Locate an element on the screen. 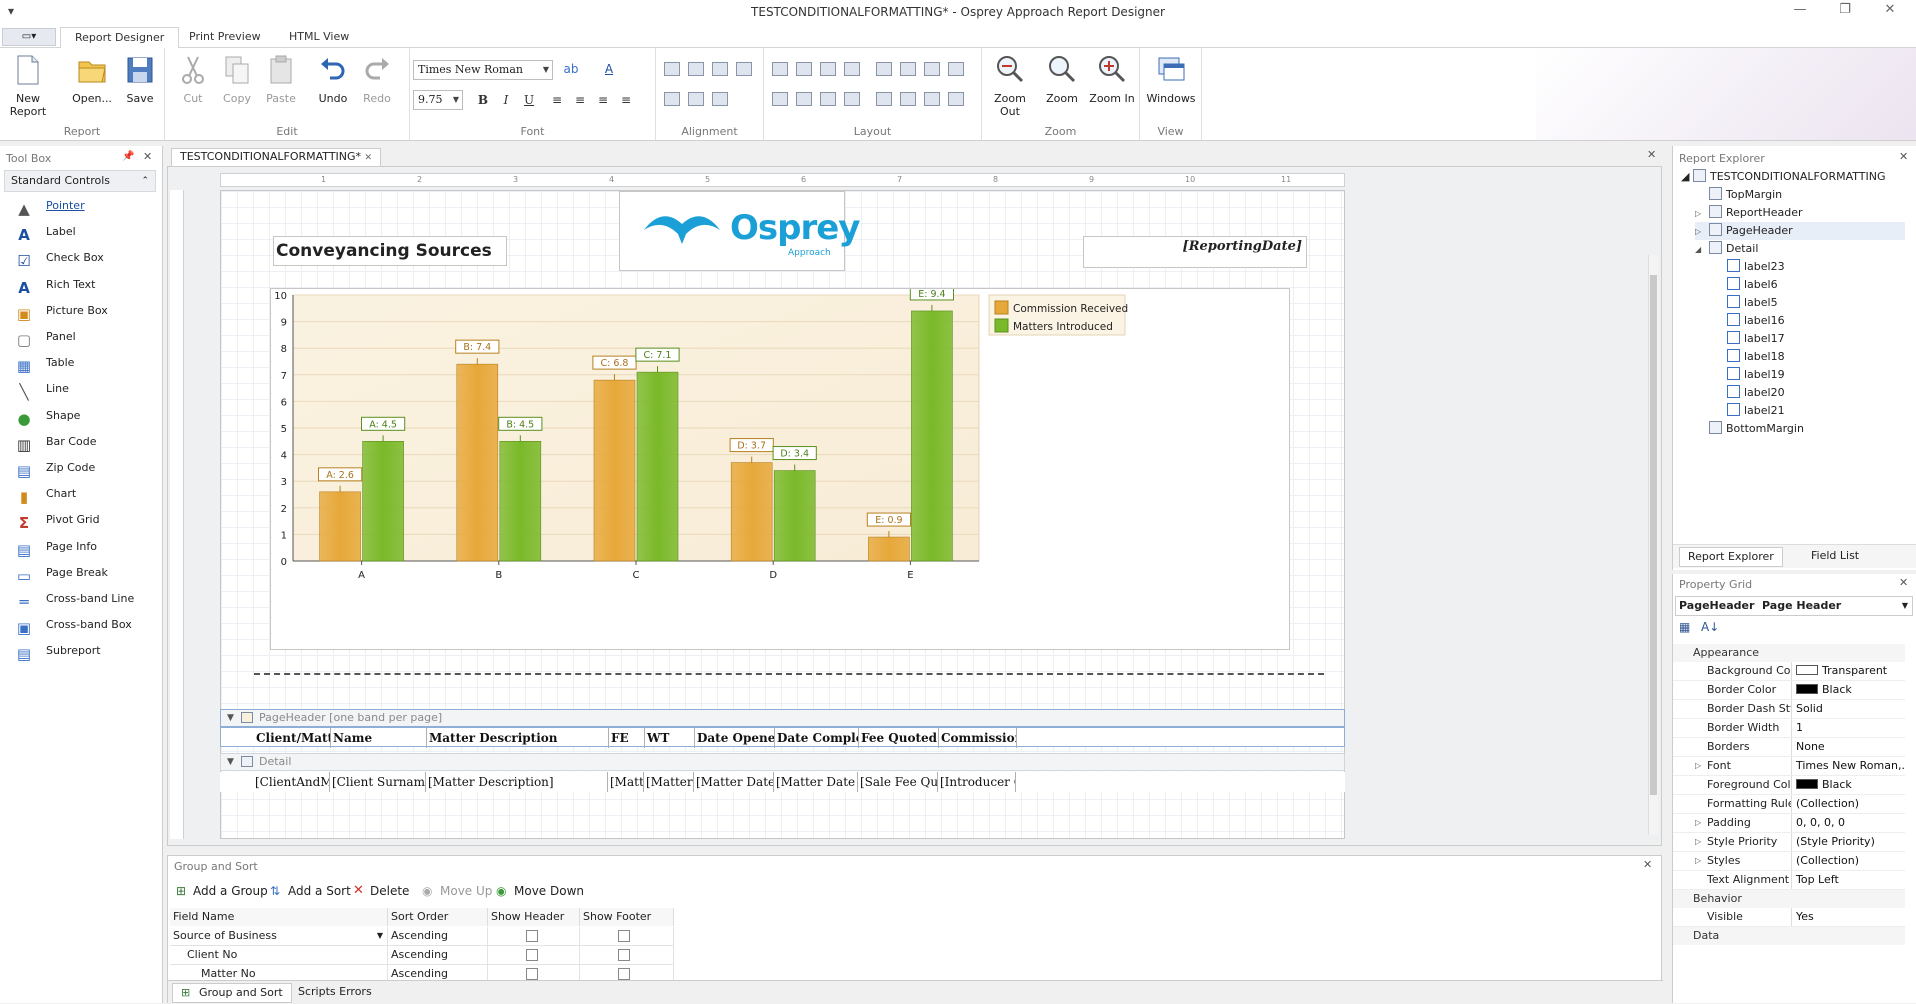  send-to-back-icon is located at coordinates (956, 99).